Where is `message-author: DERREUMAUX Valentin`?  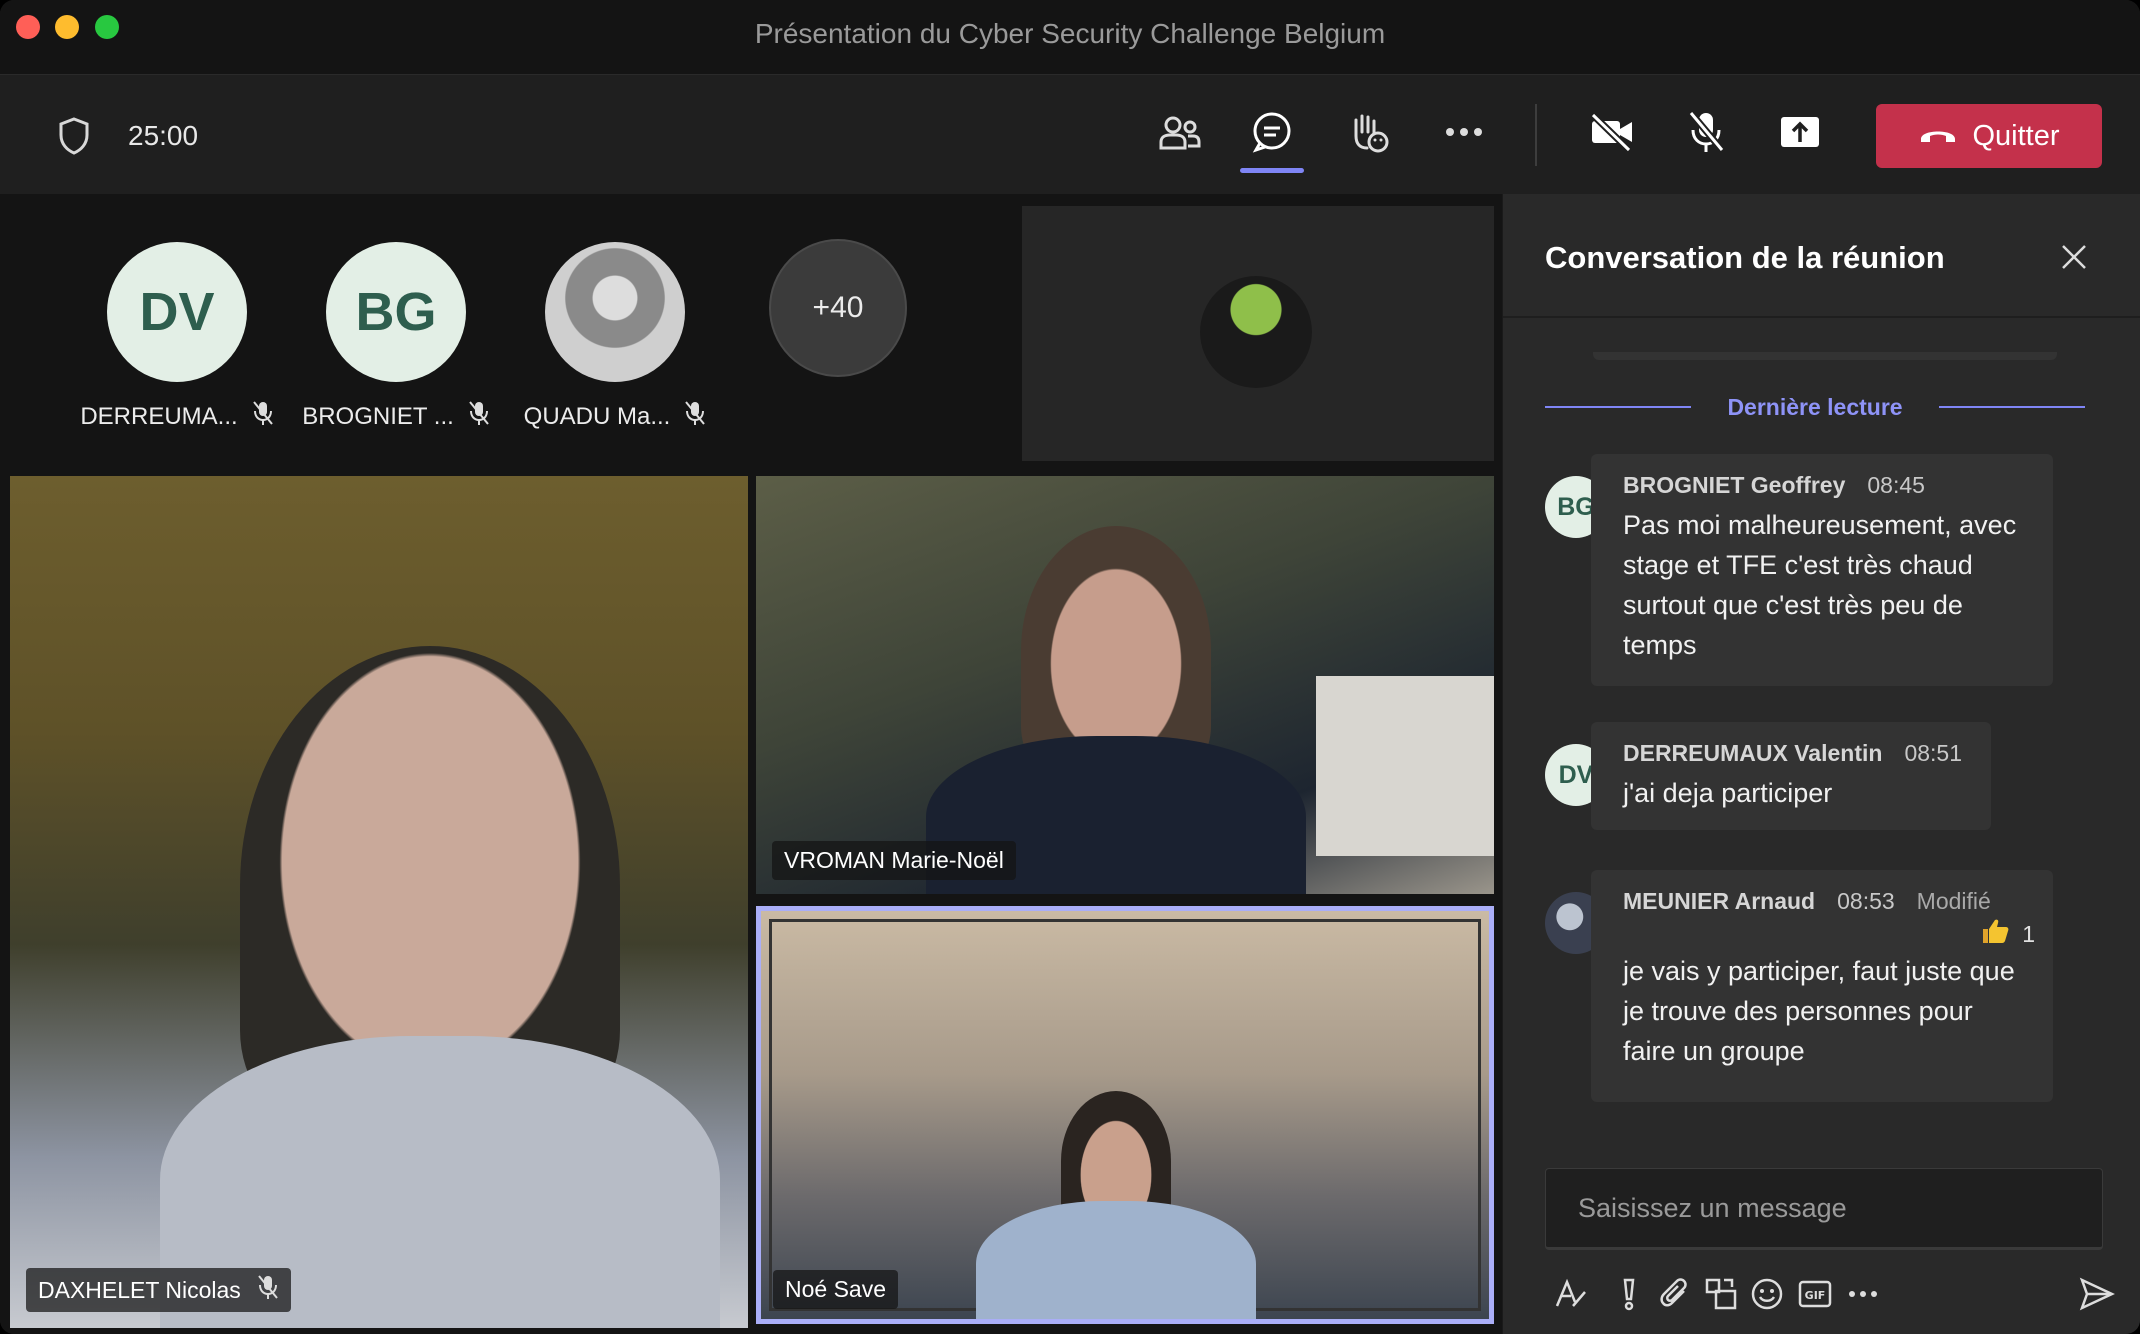
message-author: DERREUMAUX Valentin is located at coordinates (1753, 753).